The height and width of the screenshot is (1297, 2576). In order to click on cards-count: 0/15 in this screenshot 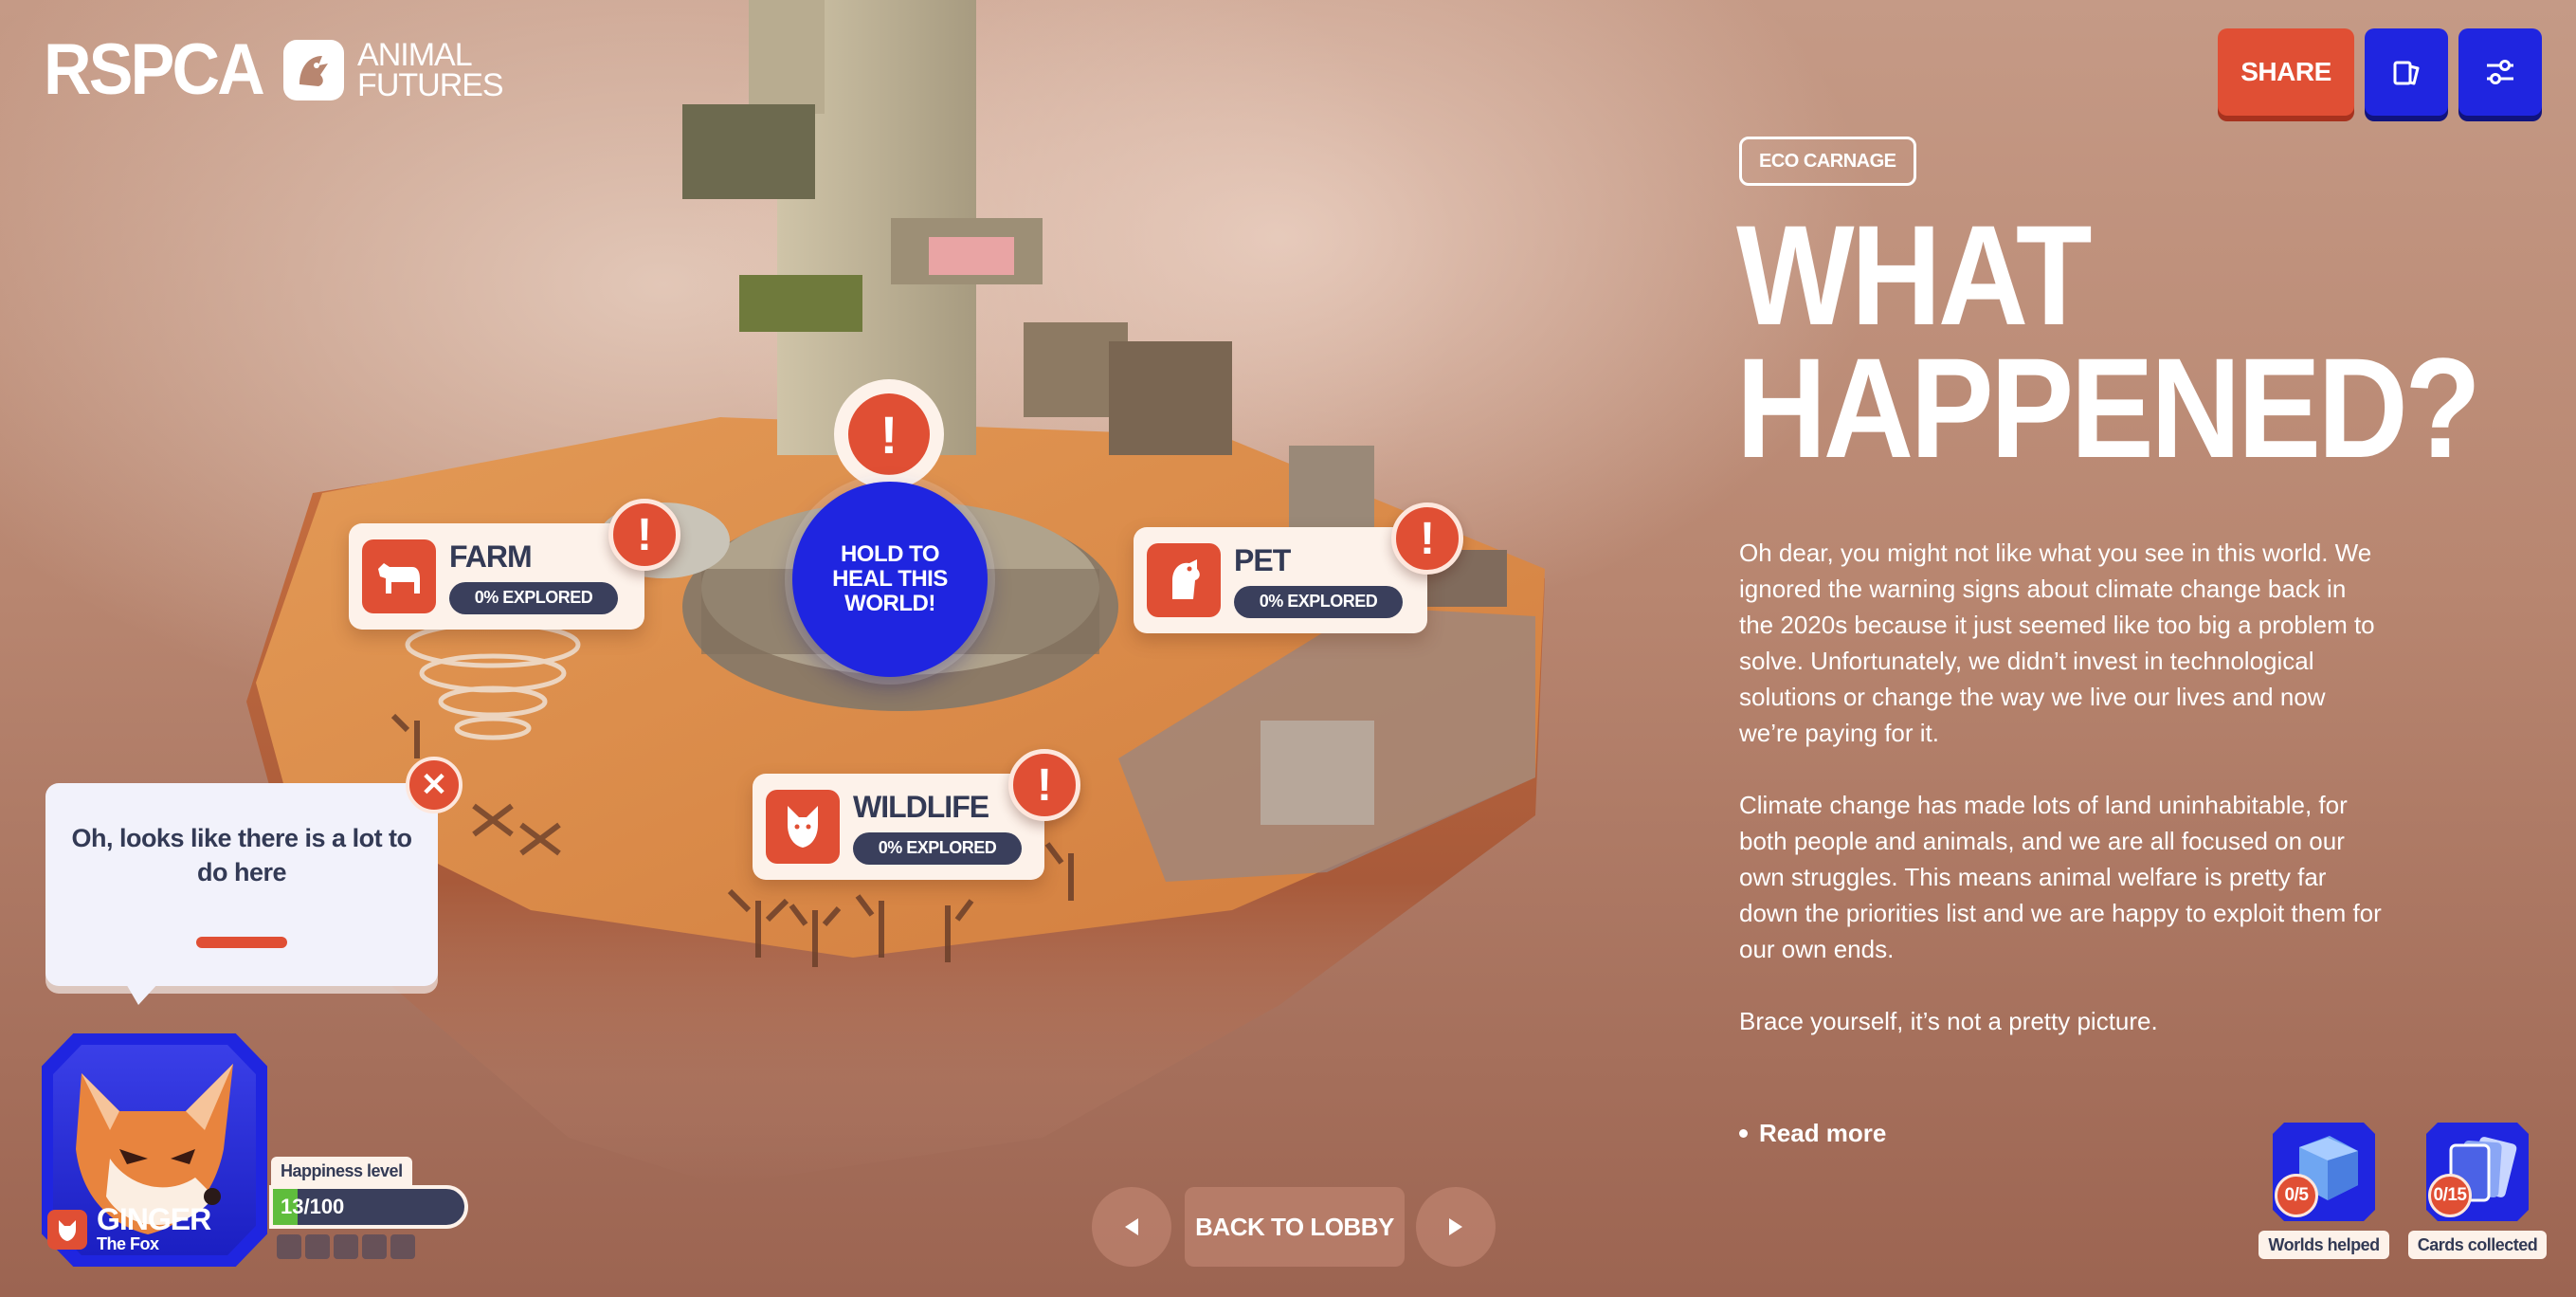, I will do `click(2450, 1195)`.